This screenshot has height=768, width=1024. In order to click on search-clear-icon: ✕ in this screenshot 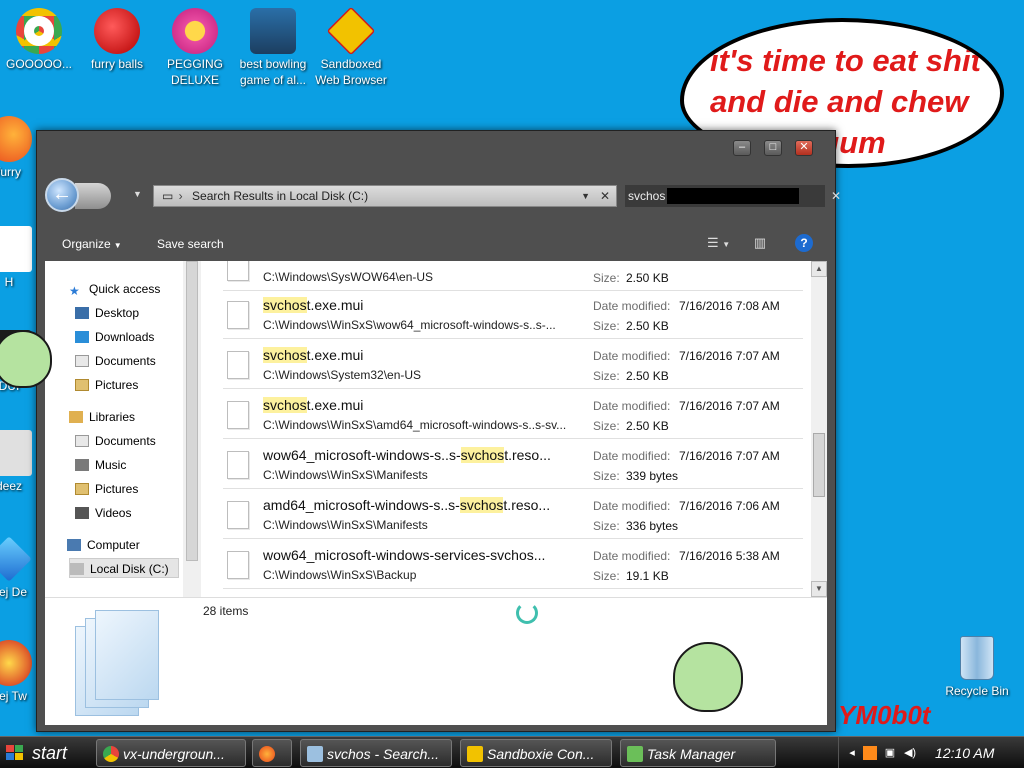, I will do `click(836, 196)`.